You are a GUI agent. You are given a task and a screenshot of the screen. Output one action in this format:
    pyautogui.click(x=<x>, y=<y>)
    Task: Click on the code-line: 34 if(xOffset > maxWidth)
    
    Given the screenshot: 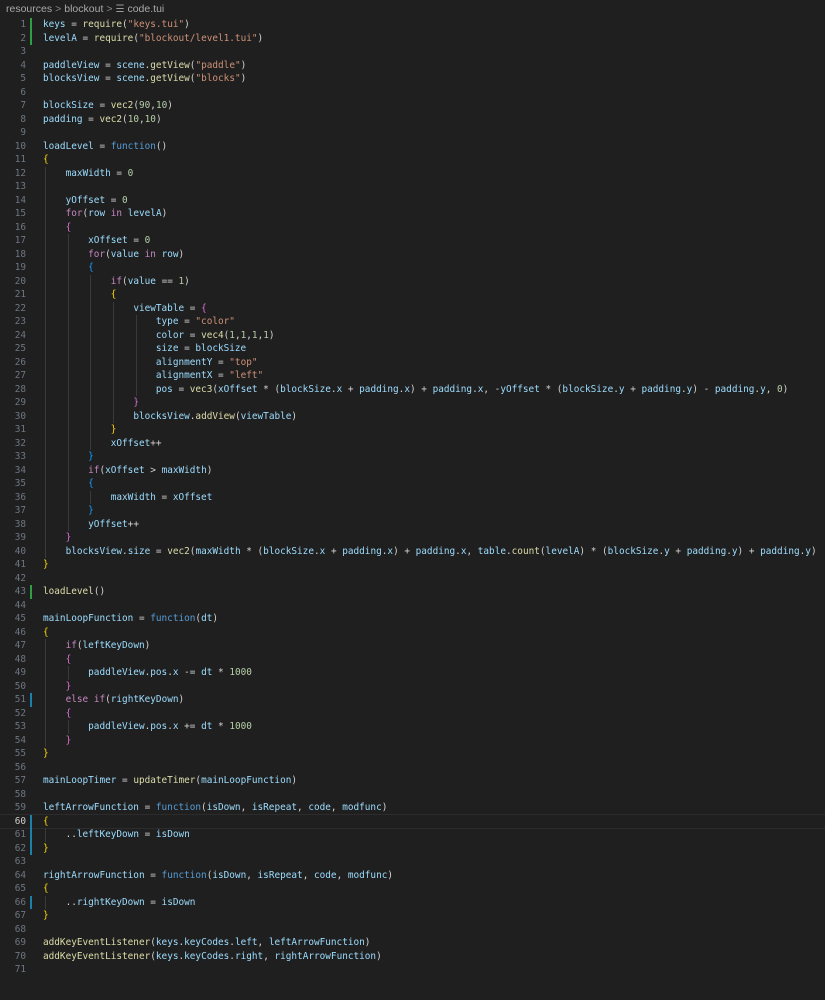 What is the action you would take?
    pyautogui.click(x=412, y=470)
    